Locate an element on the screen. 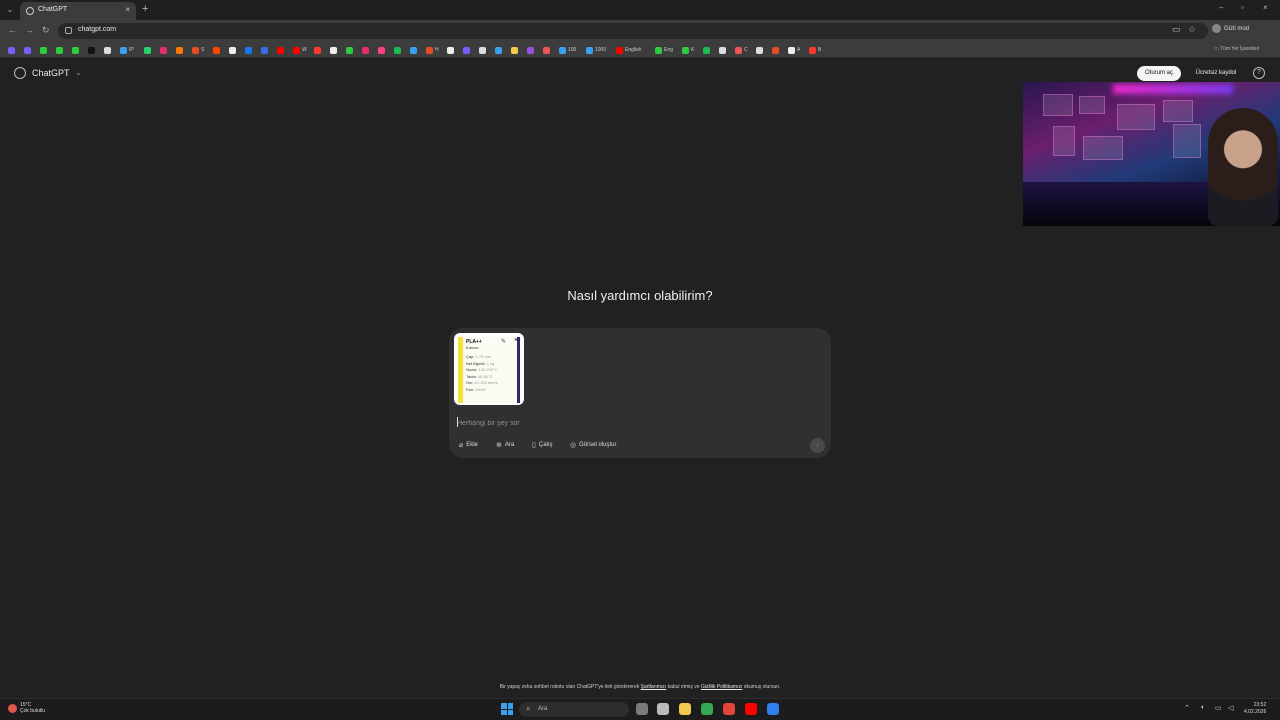 The width and height of the screenshot is (1280, 720). settings-icon is located at coordinates (663, 709).